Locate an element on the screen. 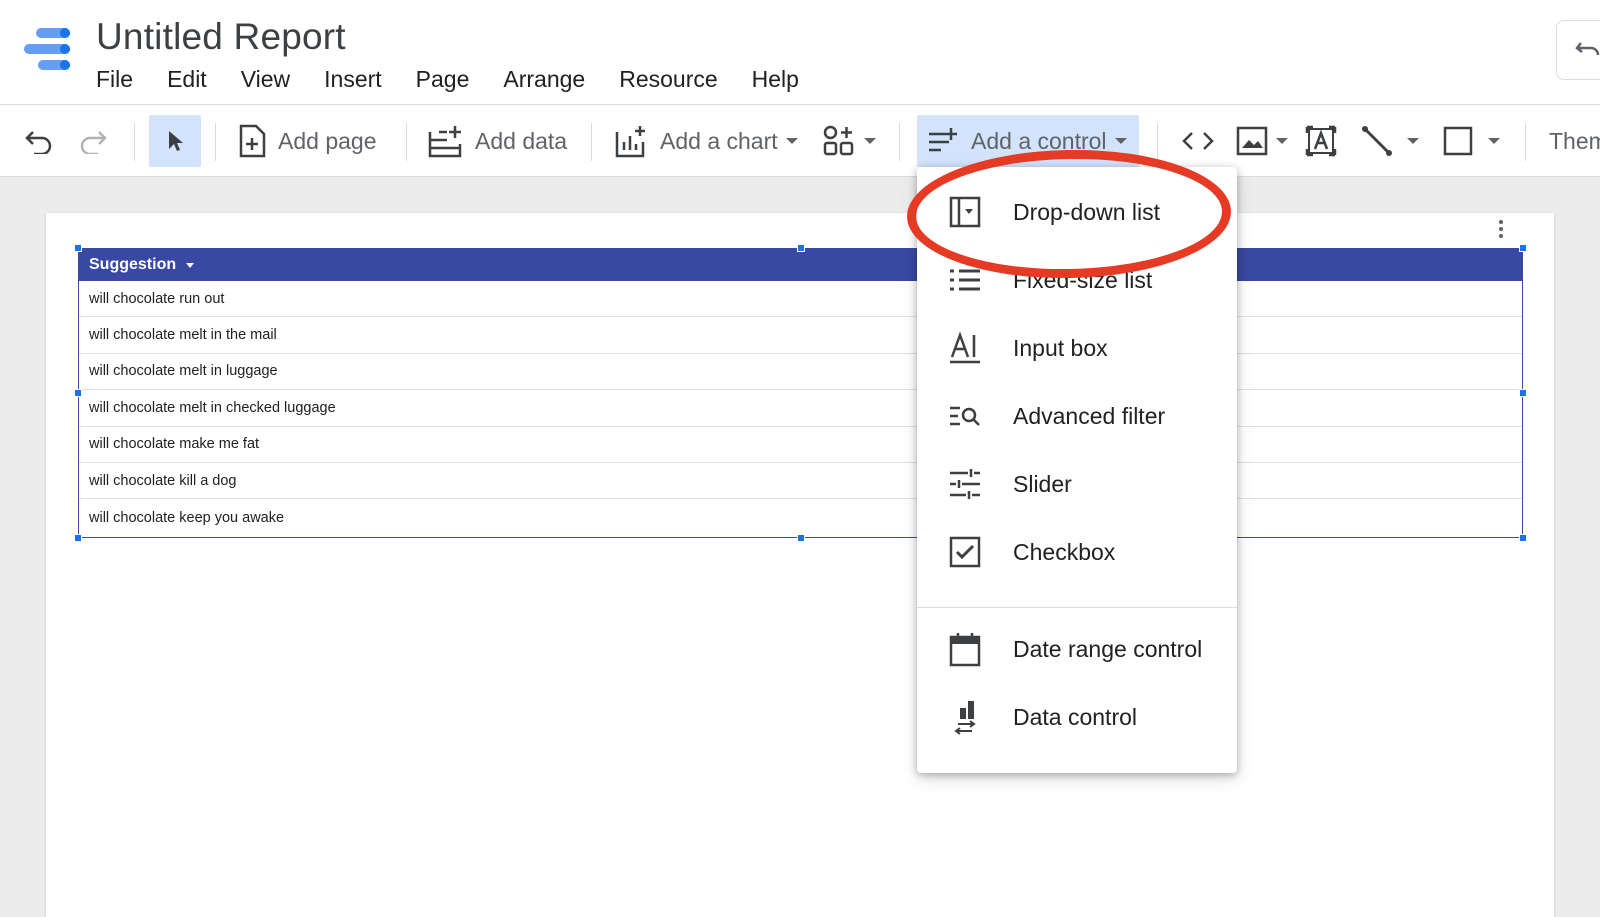 The image size is (1600, 917). code-icon is located at coordinates (1198, 141).